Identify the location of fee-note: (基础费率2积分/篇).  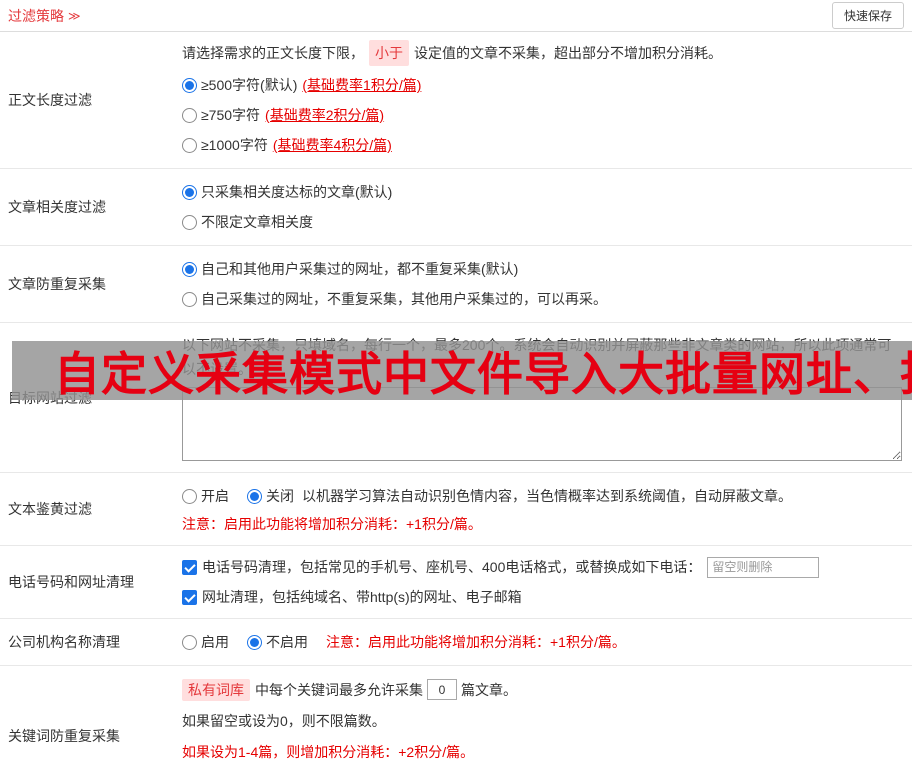
(325, 115).